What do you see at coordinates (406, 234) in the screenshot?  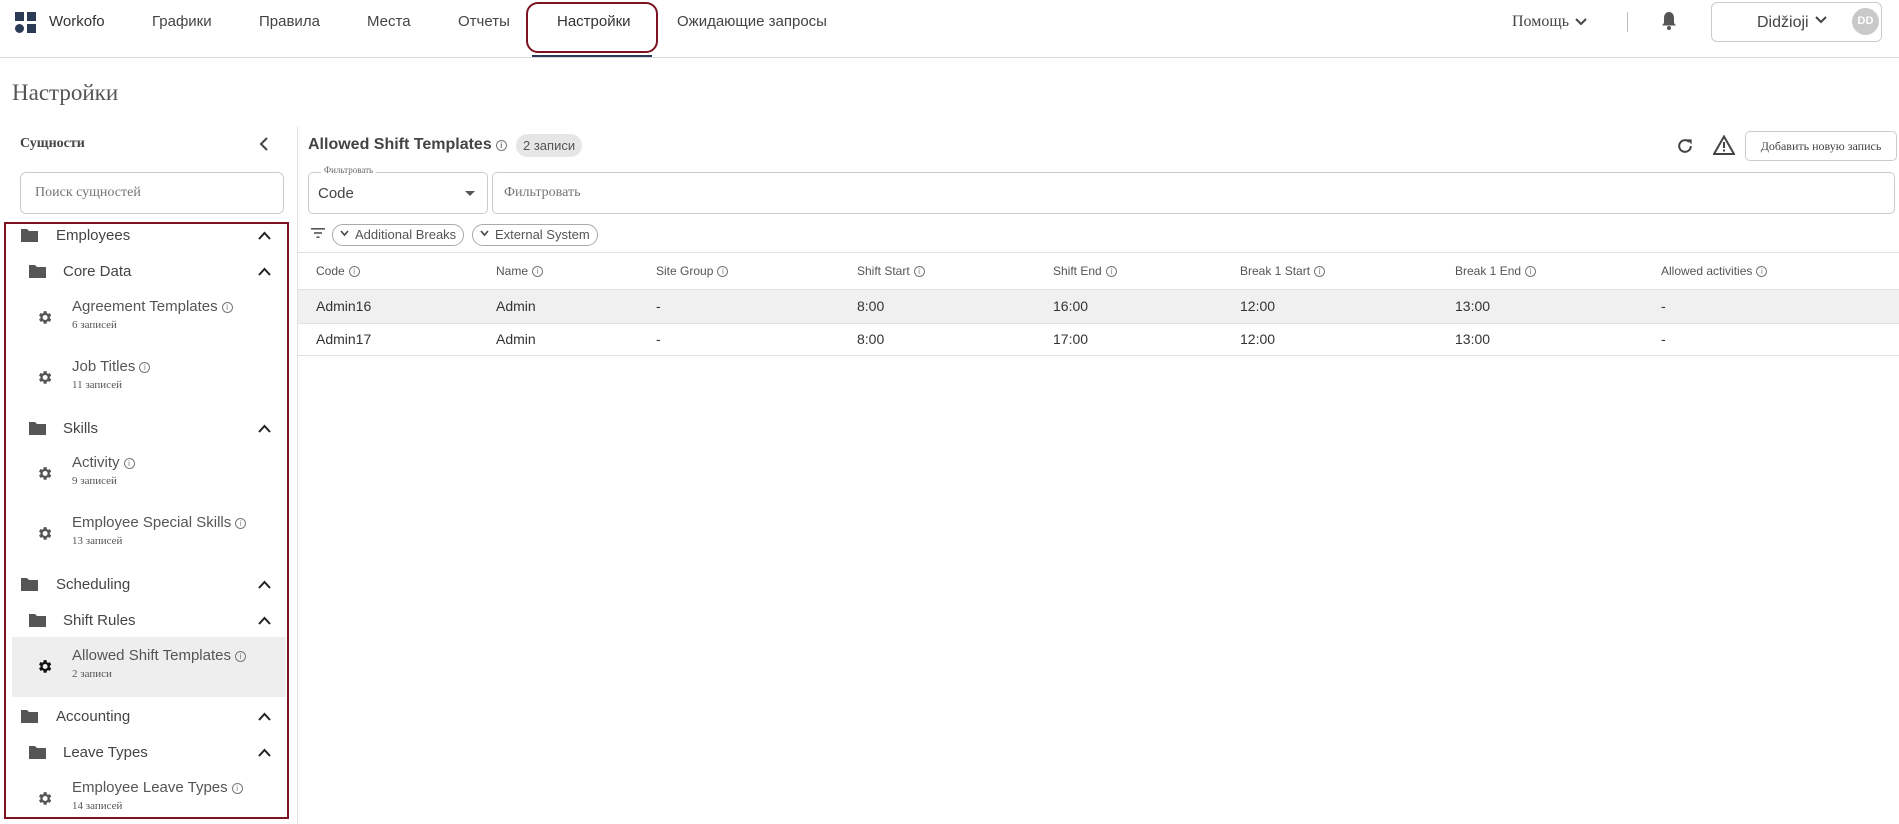 I see `chip-label: Additional Breaks` at bounding box center [406, 234].